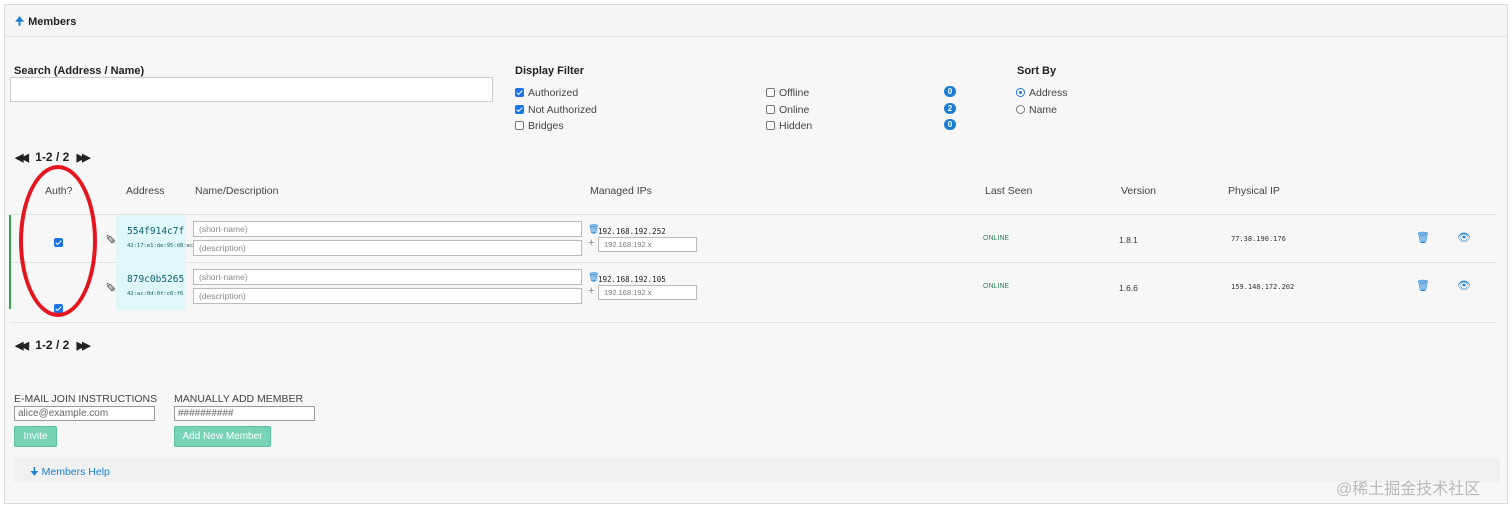 Image resolution: width=1512 pixels, height=510 pixels. What do you see at coordinates (160, 246) in the screenshot?
I see `member-mac: 42:17:e1:de:95:d8:ec` at bounding box center [160, 246].